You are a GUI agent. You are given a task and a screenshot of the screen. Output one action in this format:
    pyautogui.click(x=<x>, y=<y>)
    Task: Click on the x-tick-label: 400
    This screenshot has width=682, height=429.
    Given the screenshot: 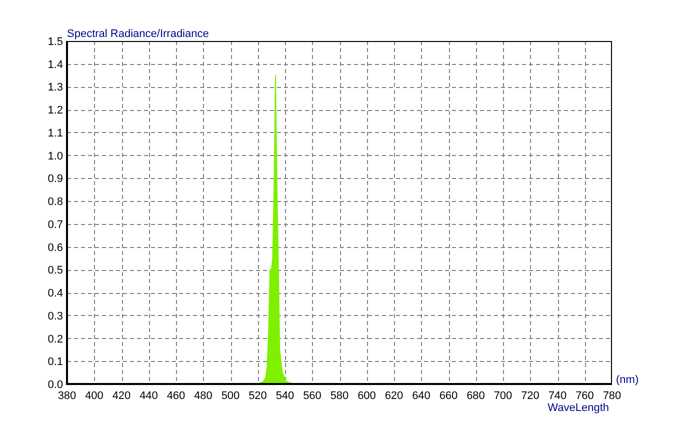 What is the action you would take?
    pyautogui.click(x=94, y=396)
    